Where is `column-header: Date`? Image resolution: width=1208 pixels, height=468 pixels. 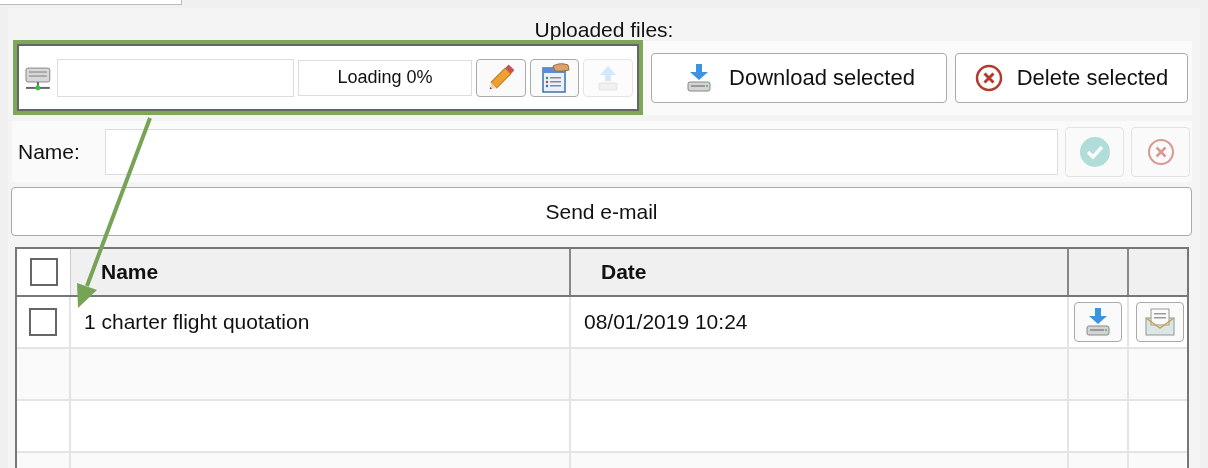 column-header: Date is located at coordinates (820, 271).